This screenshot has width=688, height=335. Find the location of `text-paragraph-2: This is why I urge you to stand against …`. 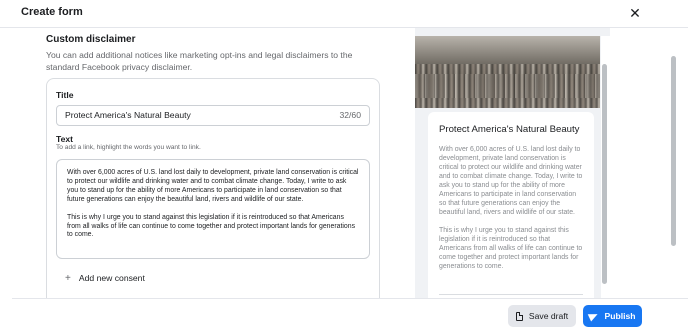

text-paragraph-2: This is why I urge you to stand against … is located at coordinates (211, 226).